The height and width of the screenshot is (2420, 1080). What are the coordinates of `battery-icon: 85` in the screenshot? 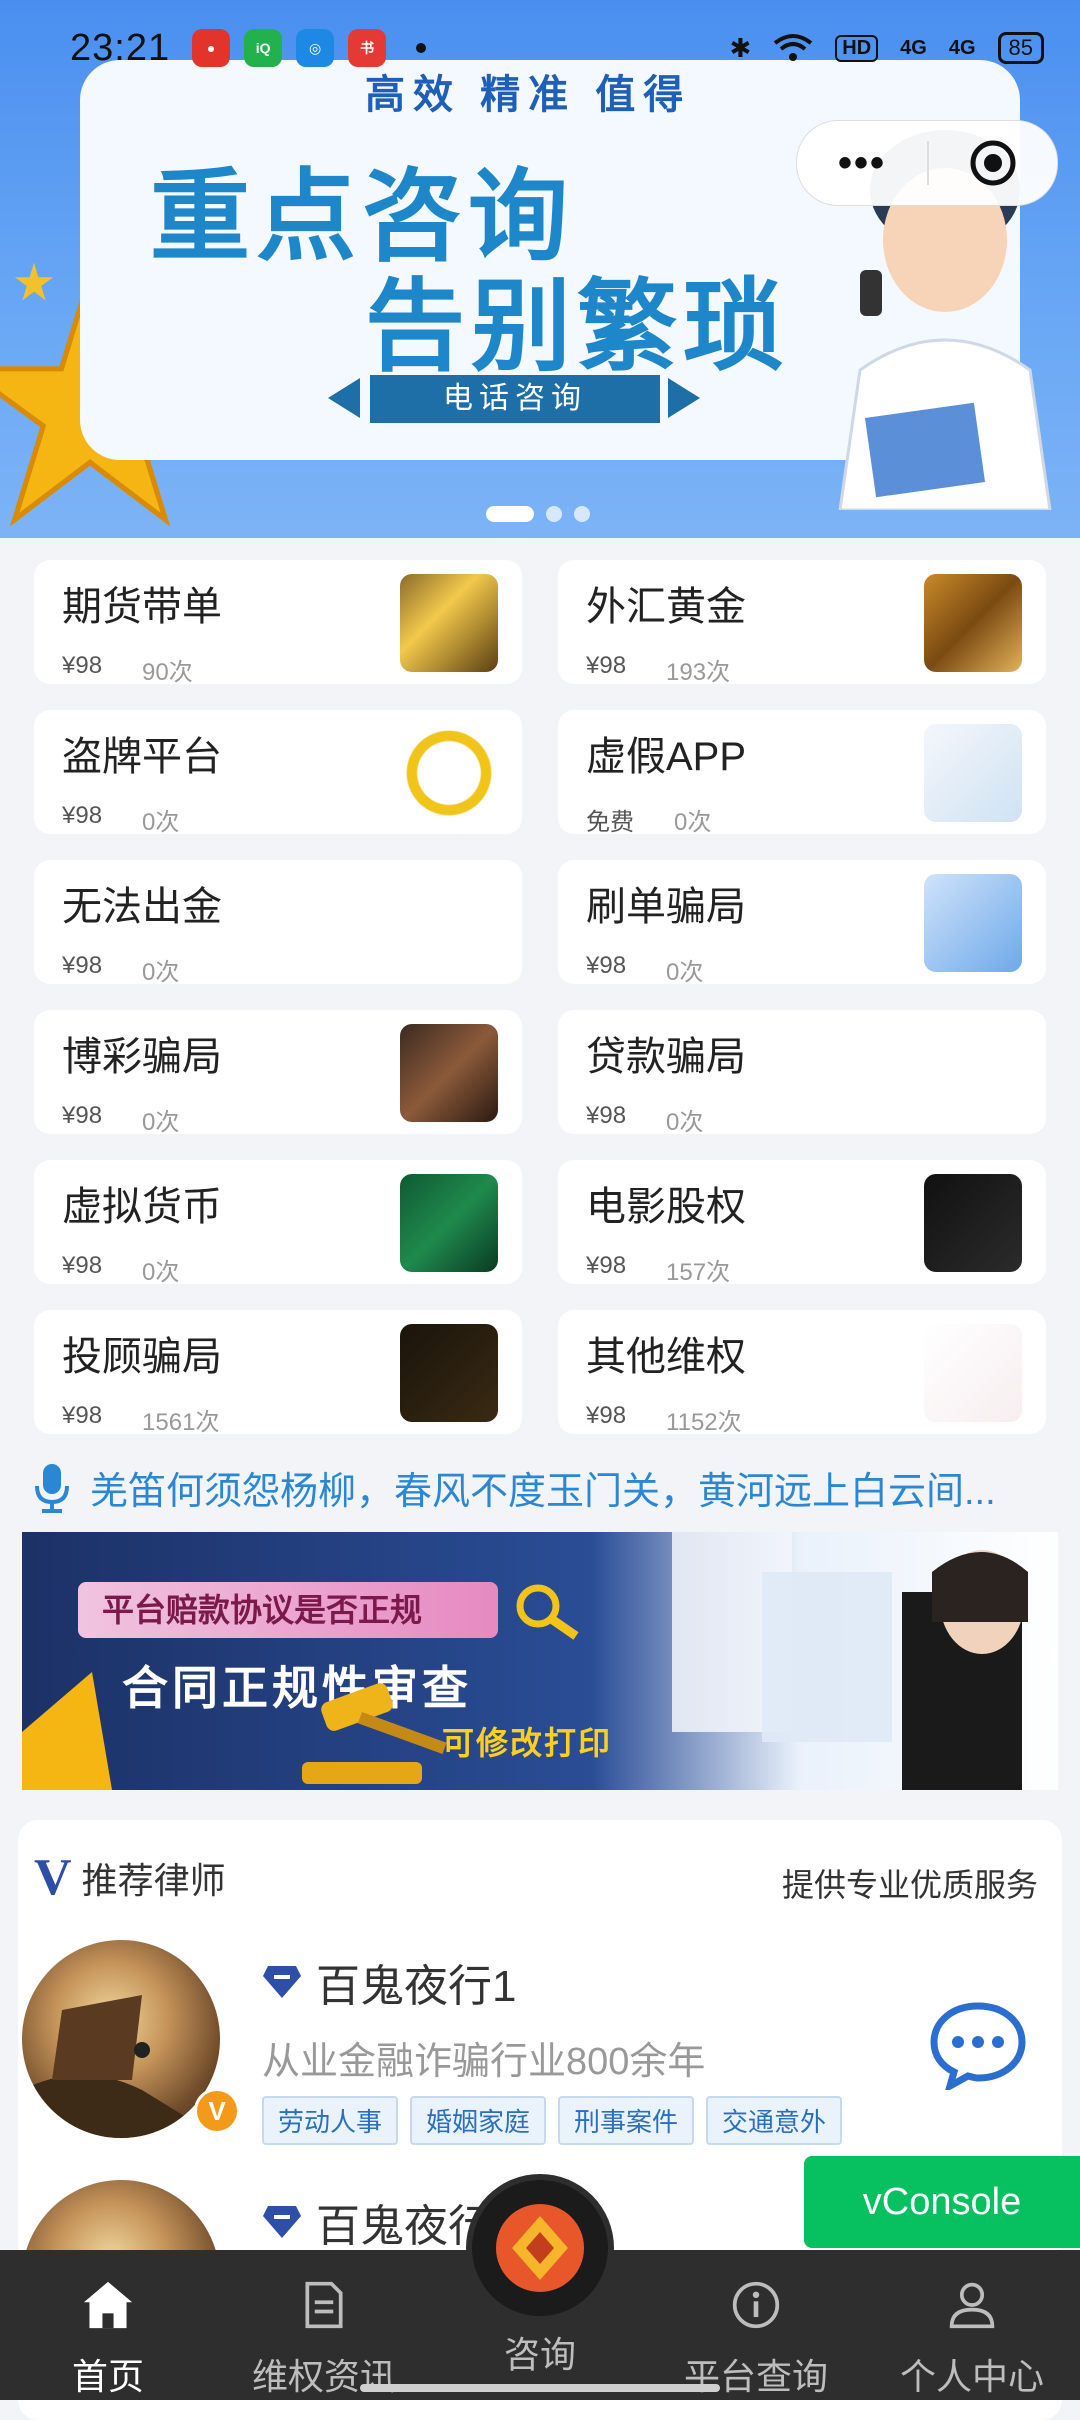 It's located at (1020, 48).